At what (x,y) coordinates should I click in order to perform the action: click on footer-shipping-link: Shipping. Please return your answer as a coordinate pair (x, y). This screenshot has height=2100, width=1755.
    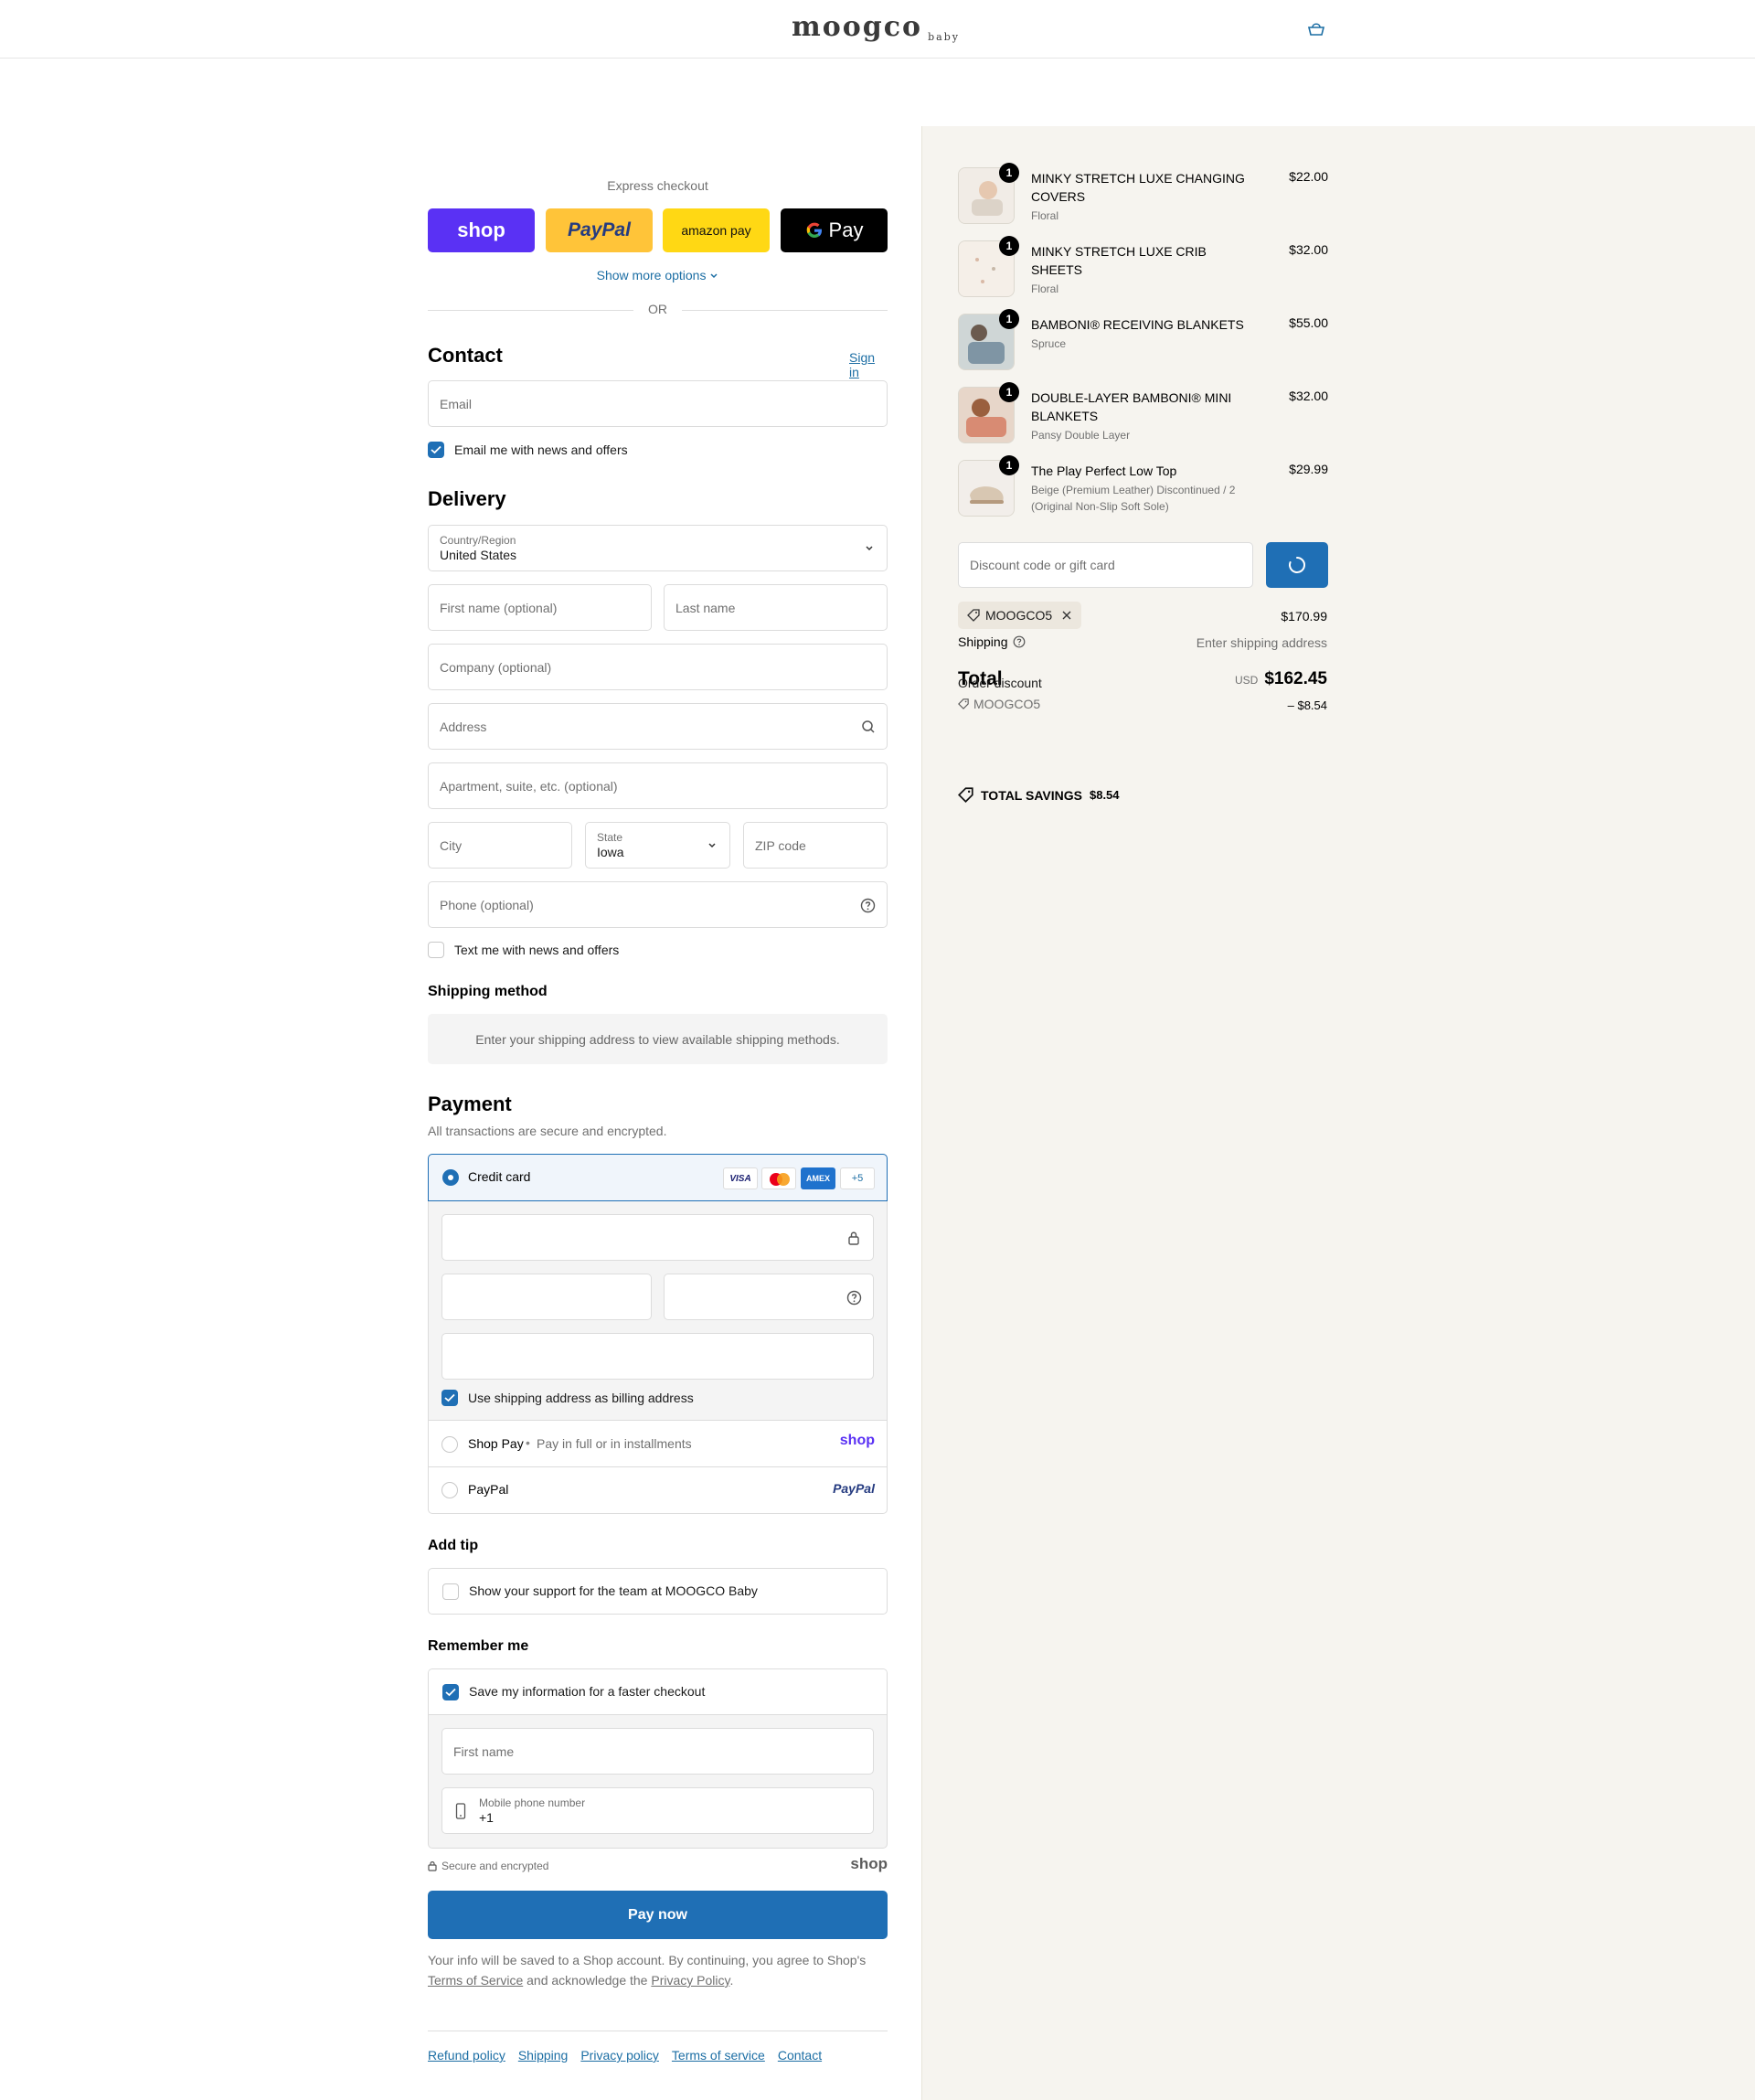
    Looking at the image, I should click on (543, 2055).